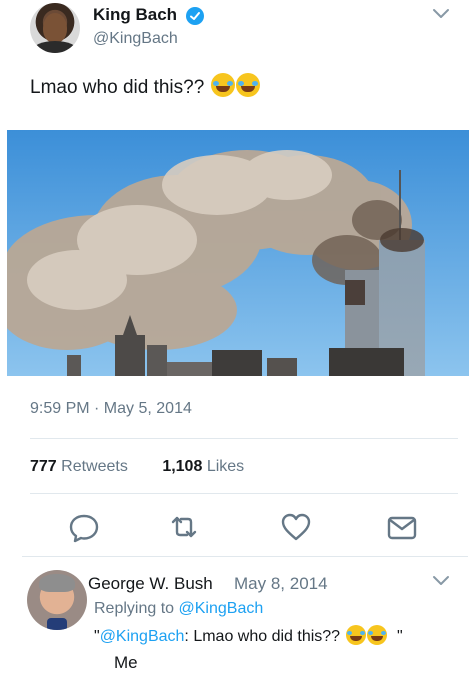 The height and width of the screenshot is (681, 474). What do you see at coordinates (402, 527) in the screenshot?
I see `share-envelope-icon` at bounding box center [402, 527].